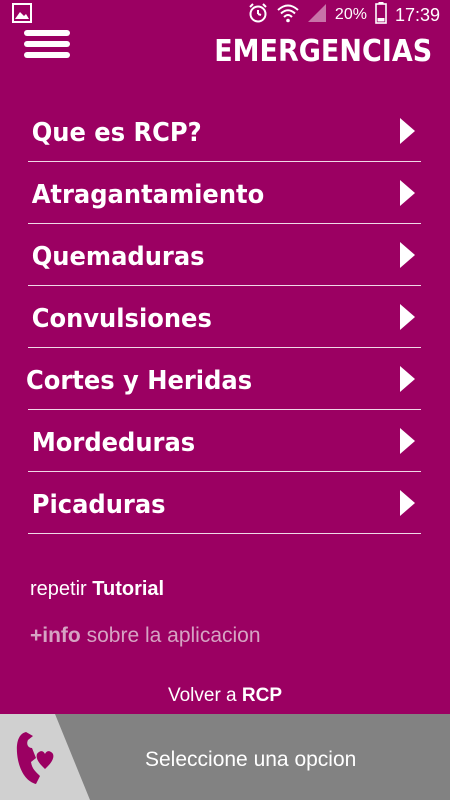 This screenshot has width=450, height=800. Describe the element at coordinates (224, 441) in the screenshot. I see `menu-item-mordeduras: Mordeduras` at that location.